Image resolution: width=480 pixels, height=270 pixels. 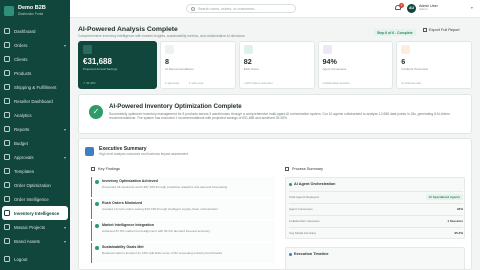 I want to click on optimization-icon, so click(x=7, y=185).